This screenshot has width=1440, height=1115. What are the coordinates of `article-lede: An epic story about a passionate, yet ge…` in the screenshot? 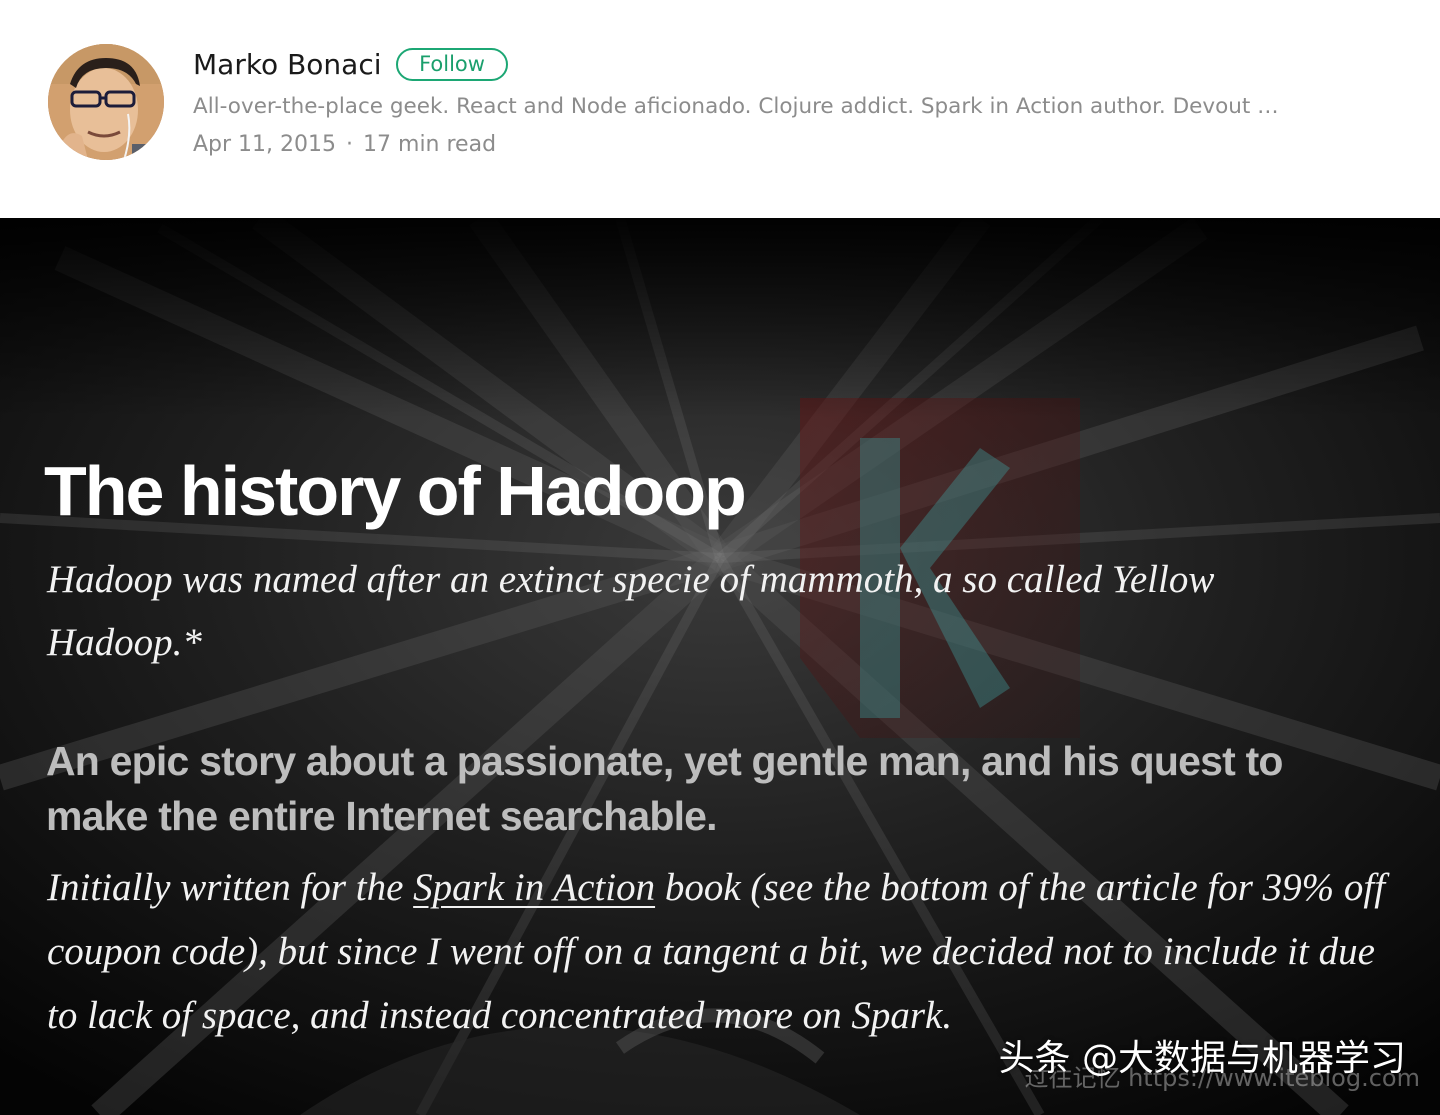 It's located at (664, 788).